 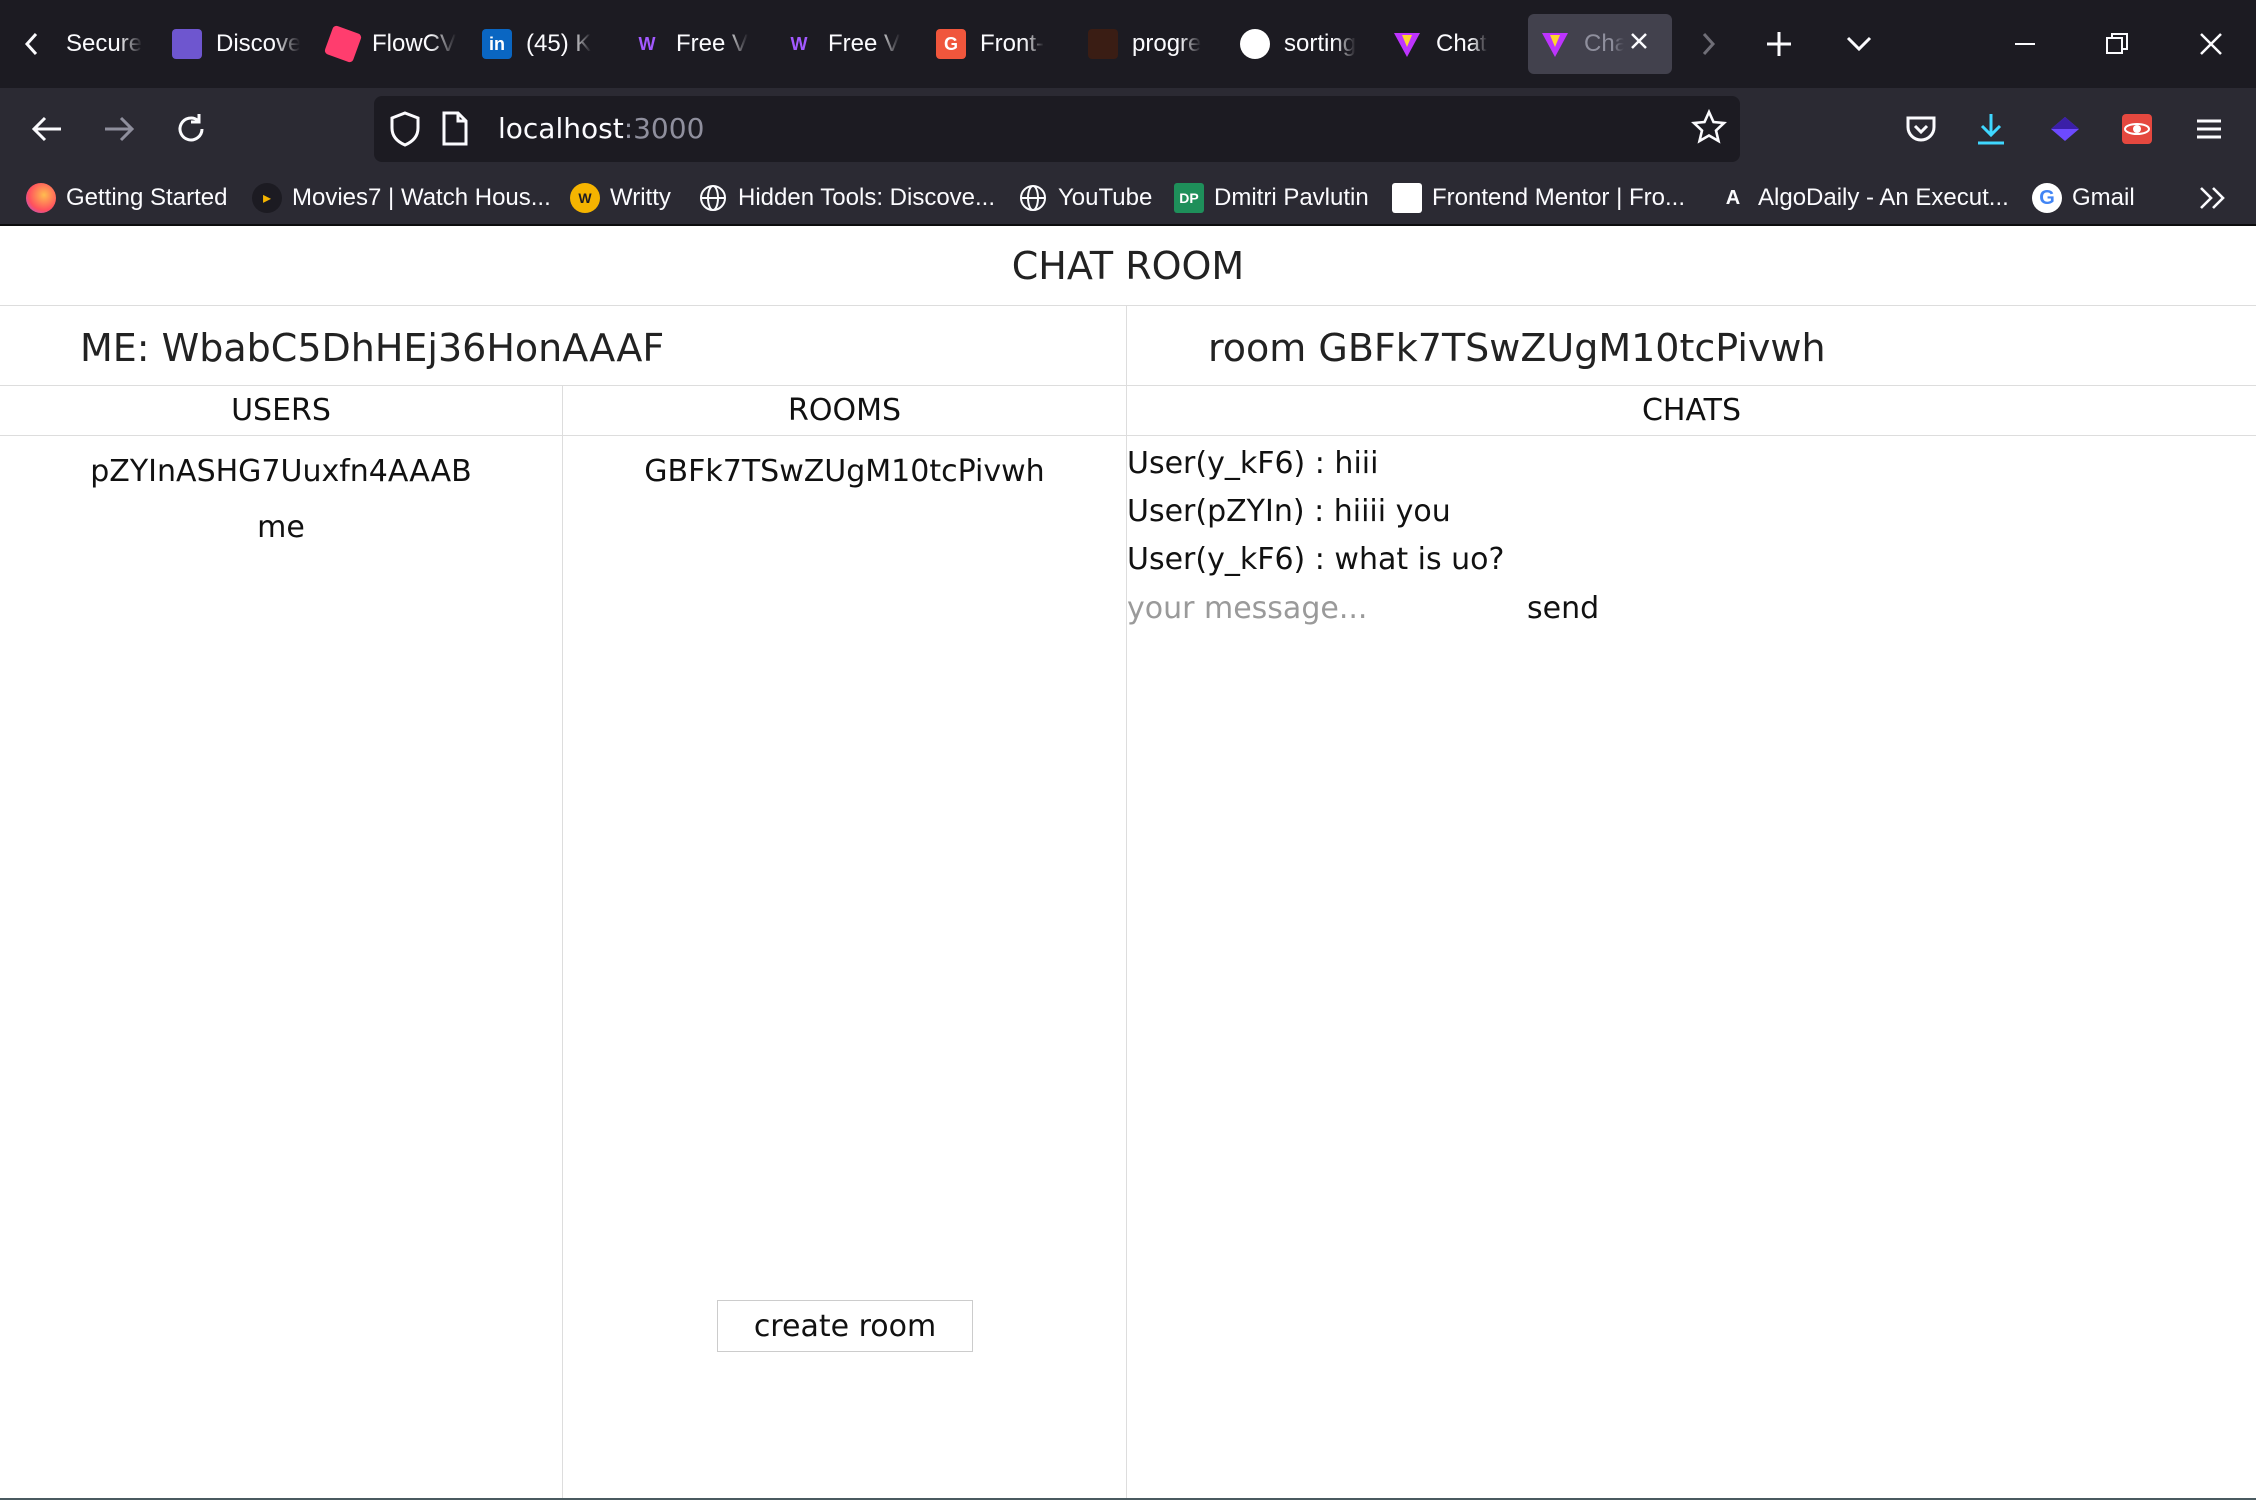 I want to click on bookmark-gmail: G Gmail, so click(x=2083, y=198).